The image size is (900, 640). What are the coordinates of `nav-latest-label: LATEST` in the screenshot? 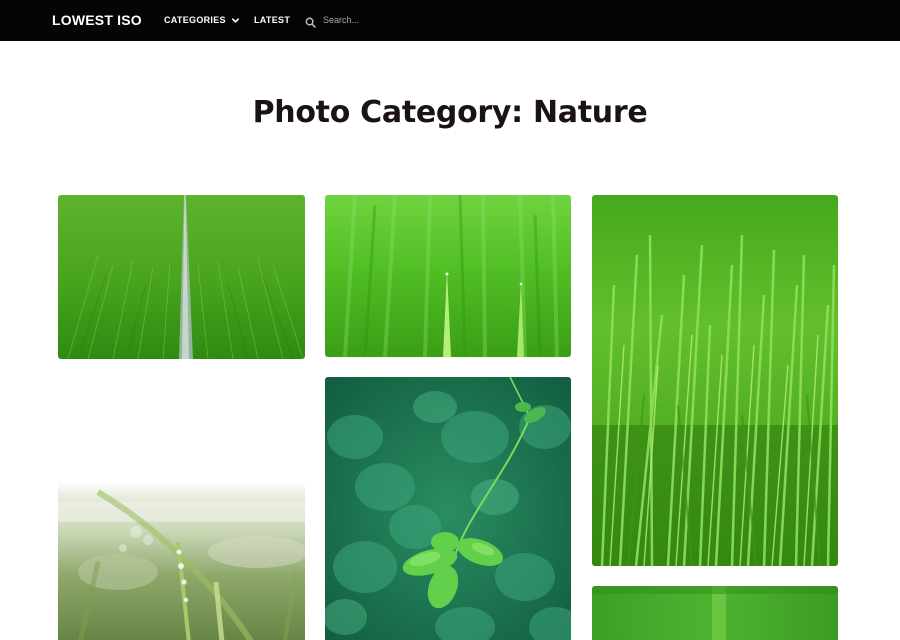 It's located at (272, 20).